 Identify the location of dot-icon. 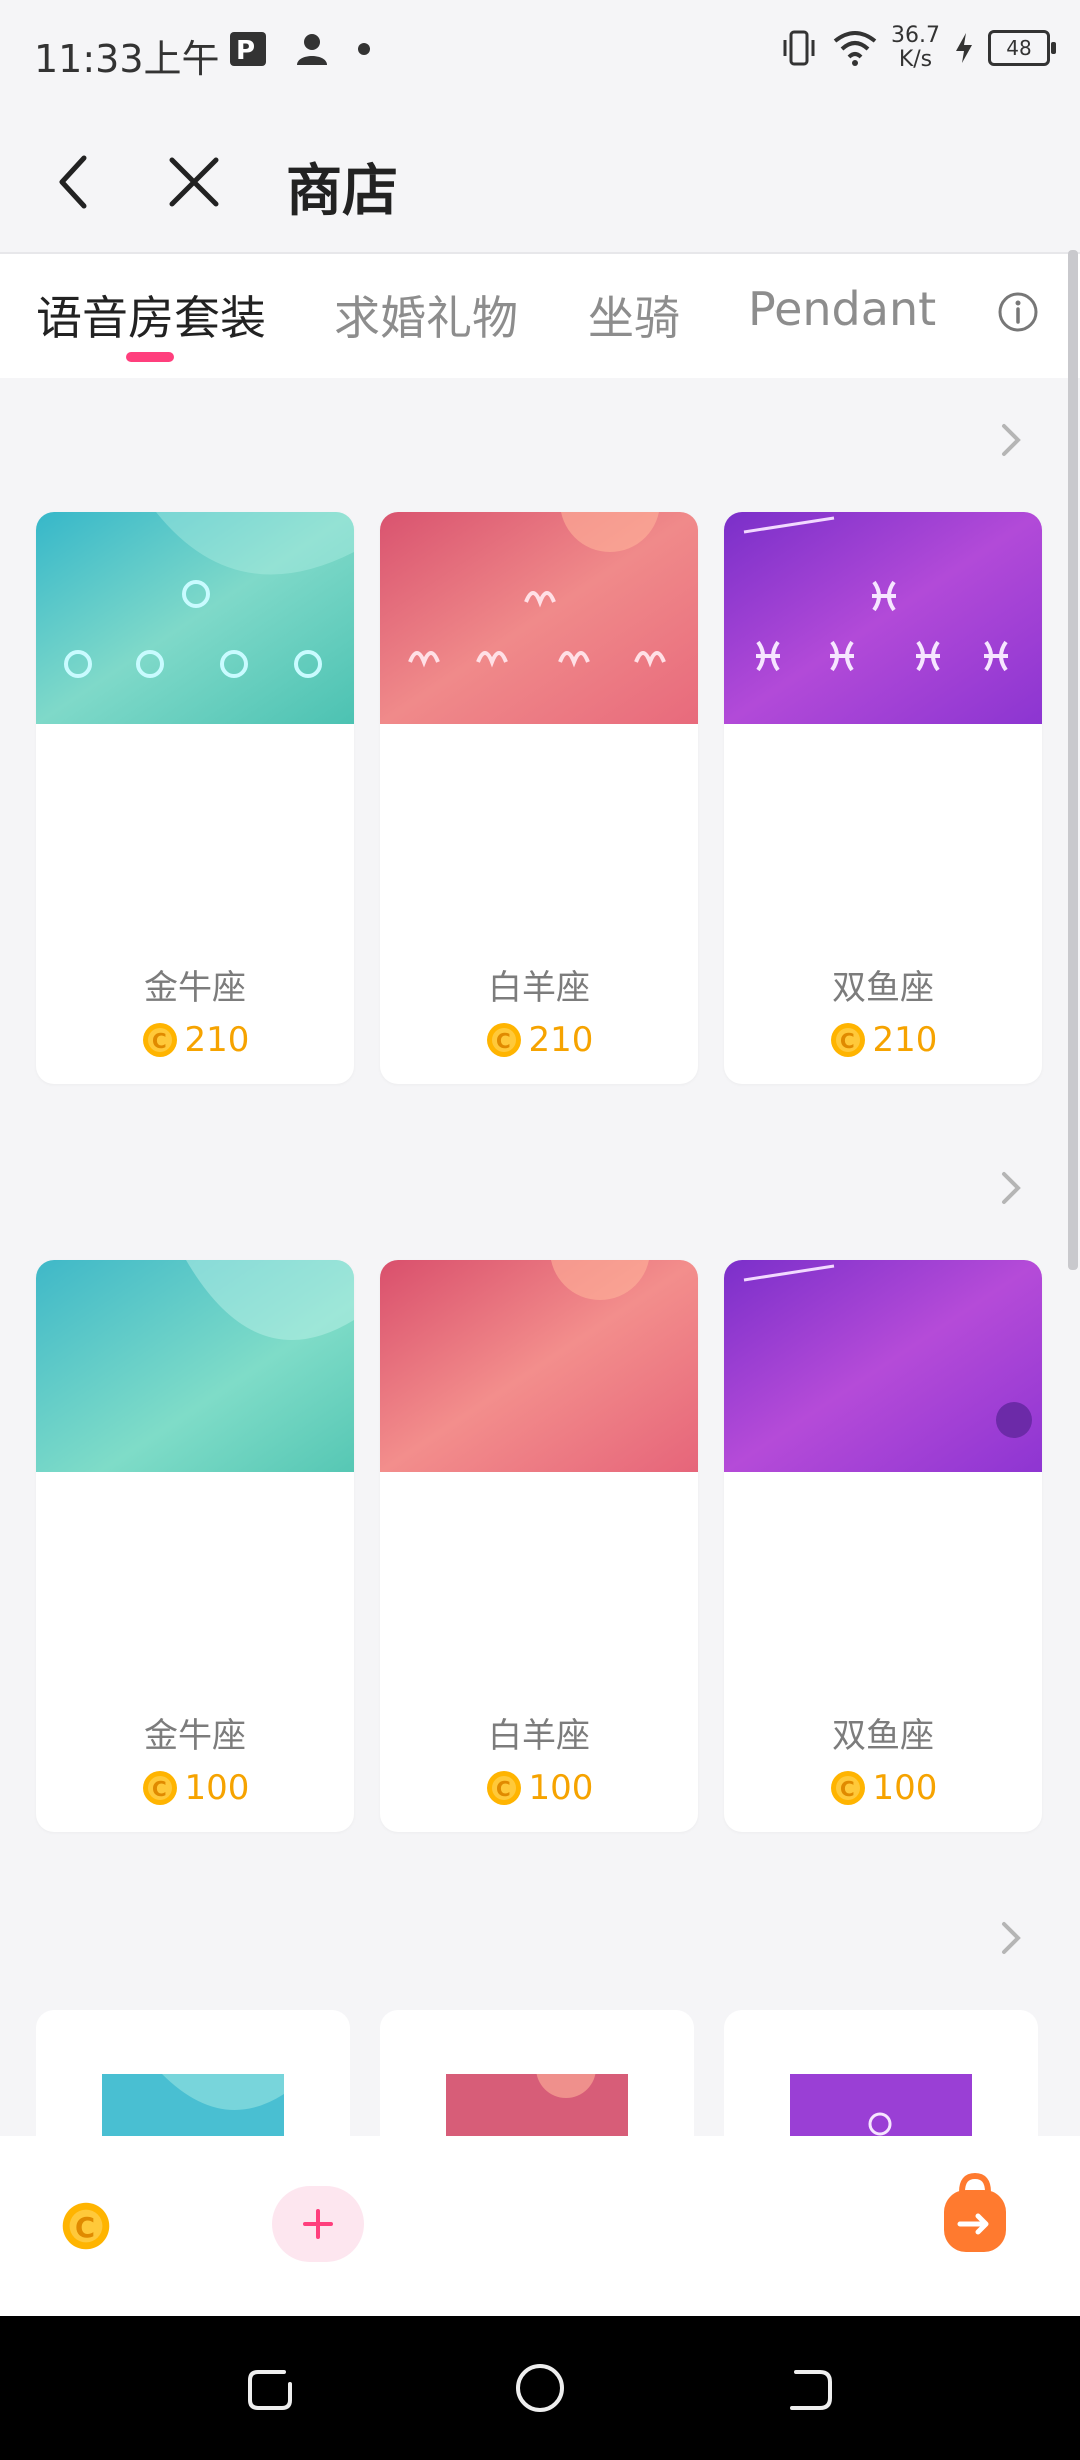
(364, 49).